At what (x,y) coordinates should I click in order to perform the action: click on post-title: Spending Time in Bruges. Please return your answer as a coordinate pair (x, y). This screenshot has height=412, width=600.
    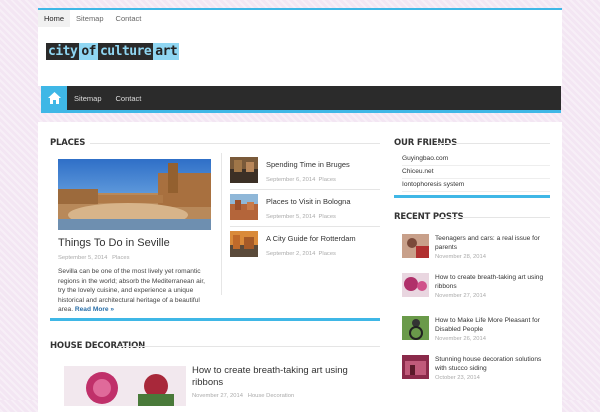
    Looking at the image, I should click on (308, 164).